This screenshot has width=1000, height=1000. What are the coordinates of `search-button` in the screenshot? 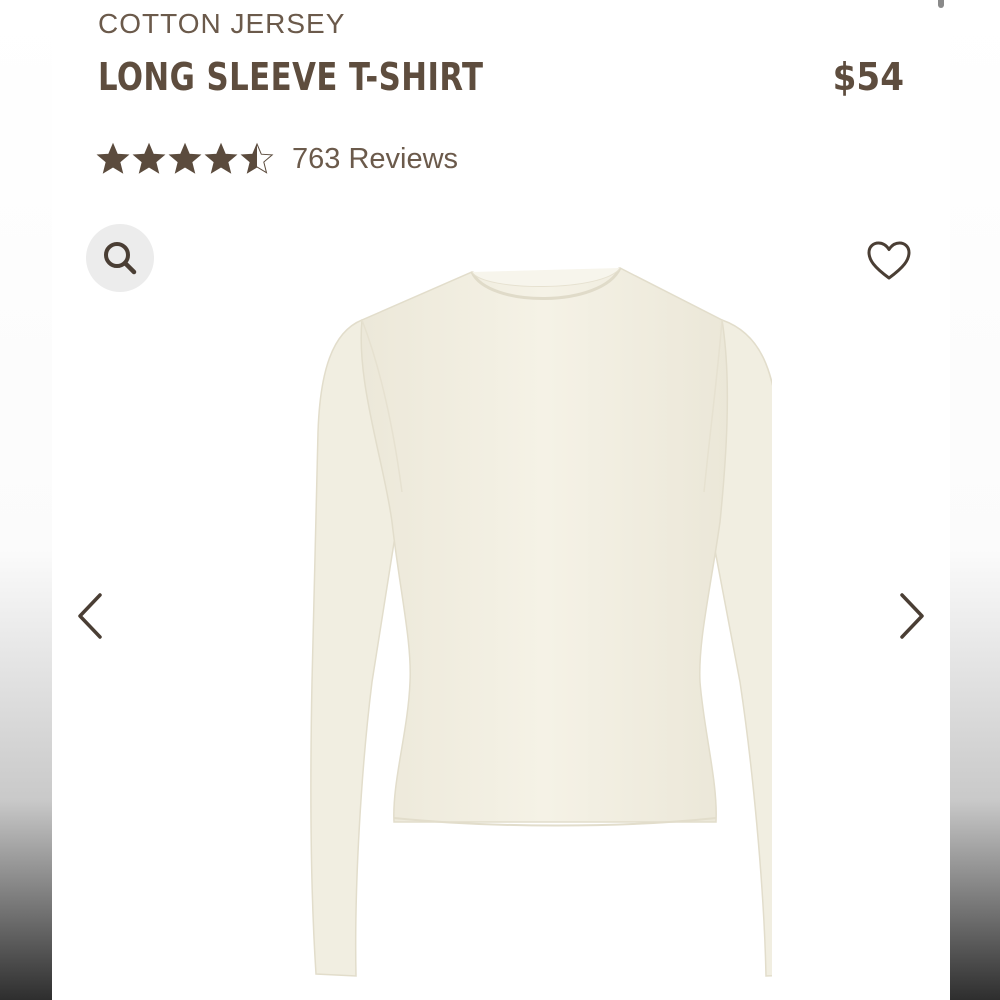 It's located at (120, 258).